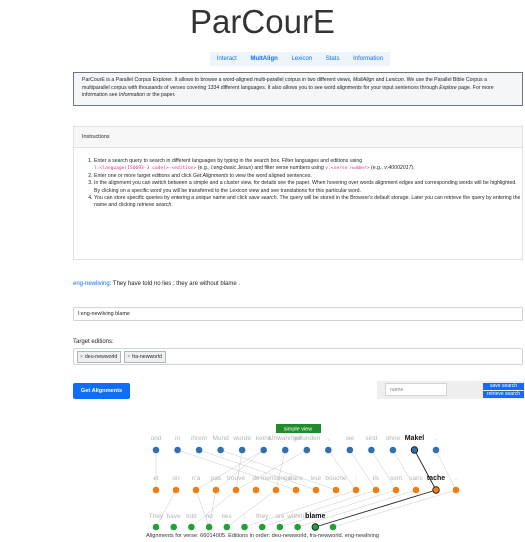 This screenshot has height=542, width=525. I want to click on word-de: und, so click(156, 438).